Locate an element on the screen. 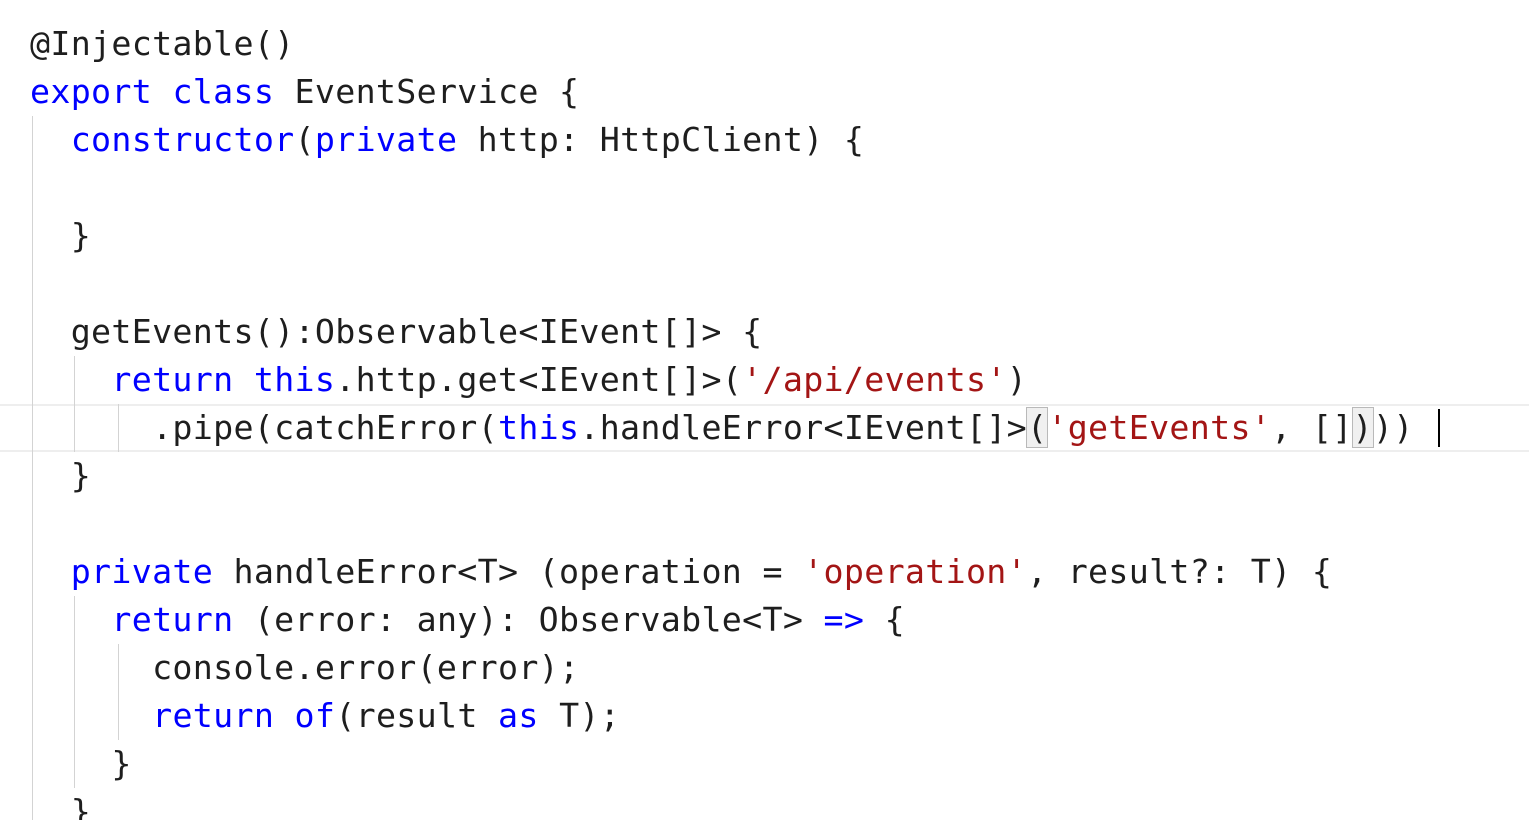 The height and width of the screenshot is (820, 1529). code-string: 'operation' is located at coordinates (915, 571).